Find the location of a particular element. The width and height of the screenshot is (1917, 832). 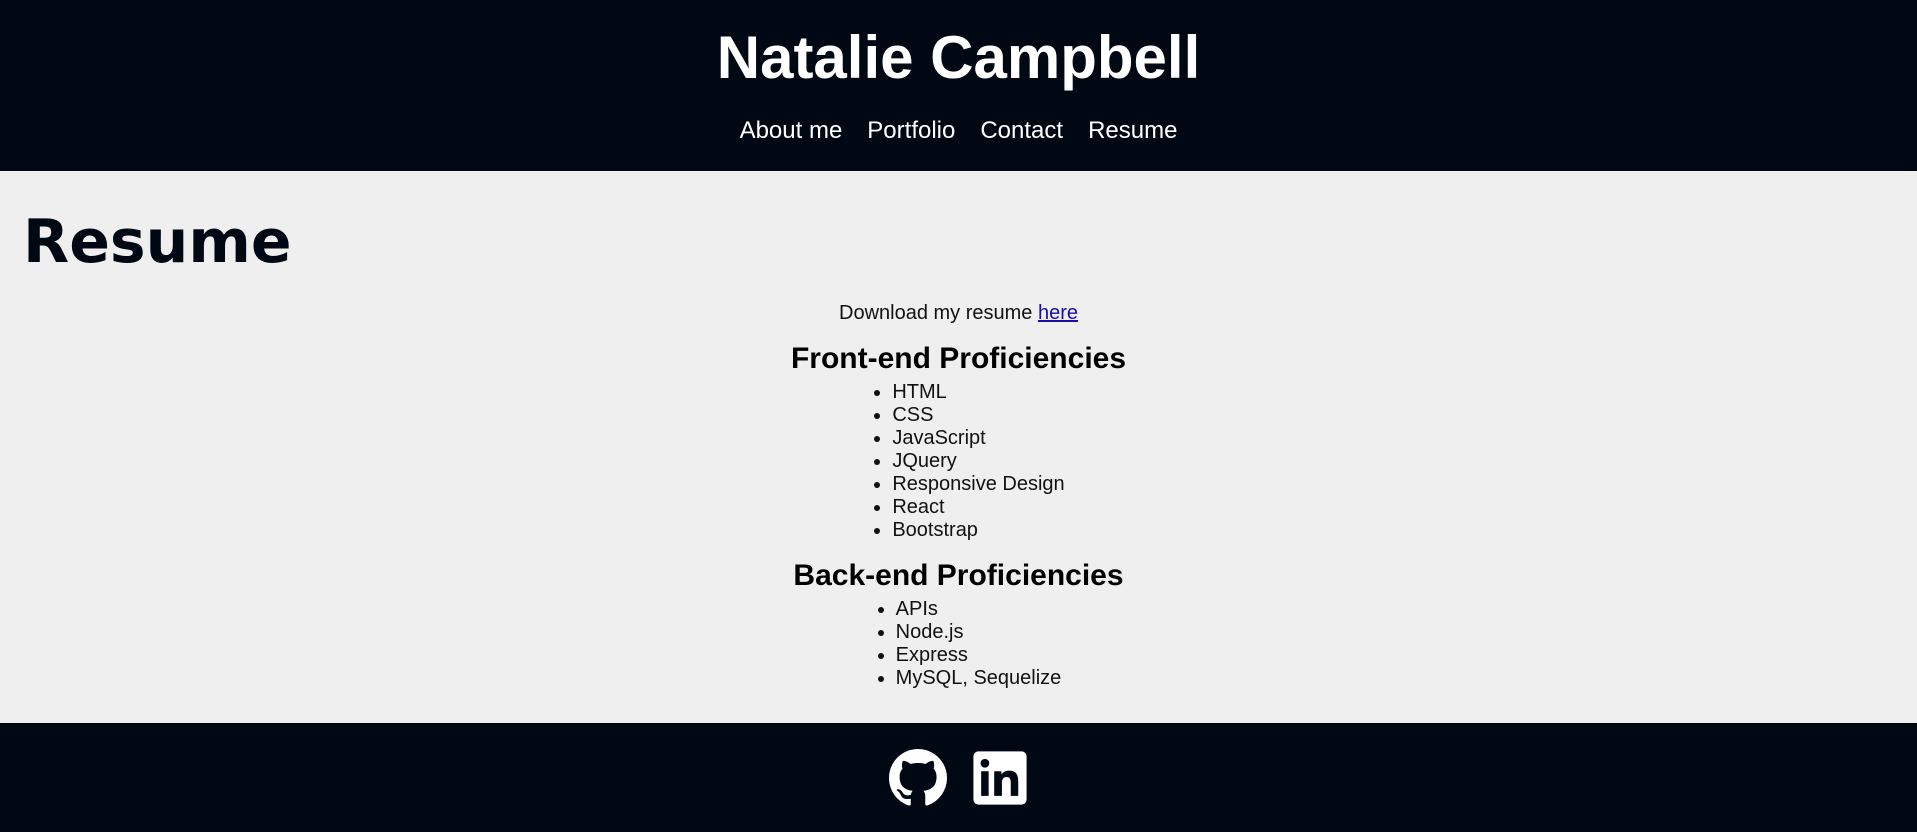

frontend-title: Front-end Proficiencies is located at coordinates (958, 358).